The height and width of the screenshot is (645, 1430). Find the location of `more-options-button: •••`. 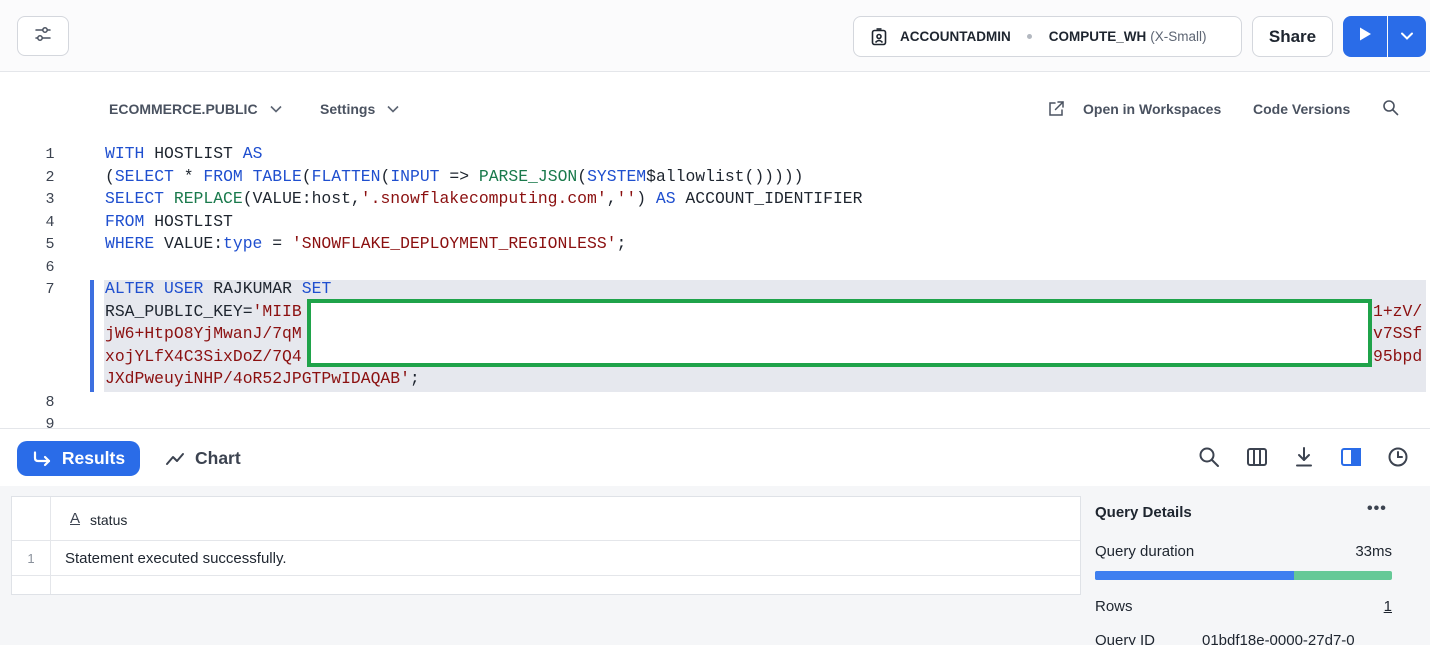

more-options-button: ••• is located at coordinates (1377, 509).